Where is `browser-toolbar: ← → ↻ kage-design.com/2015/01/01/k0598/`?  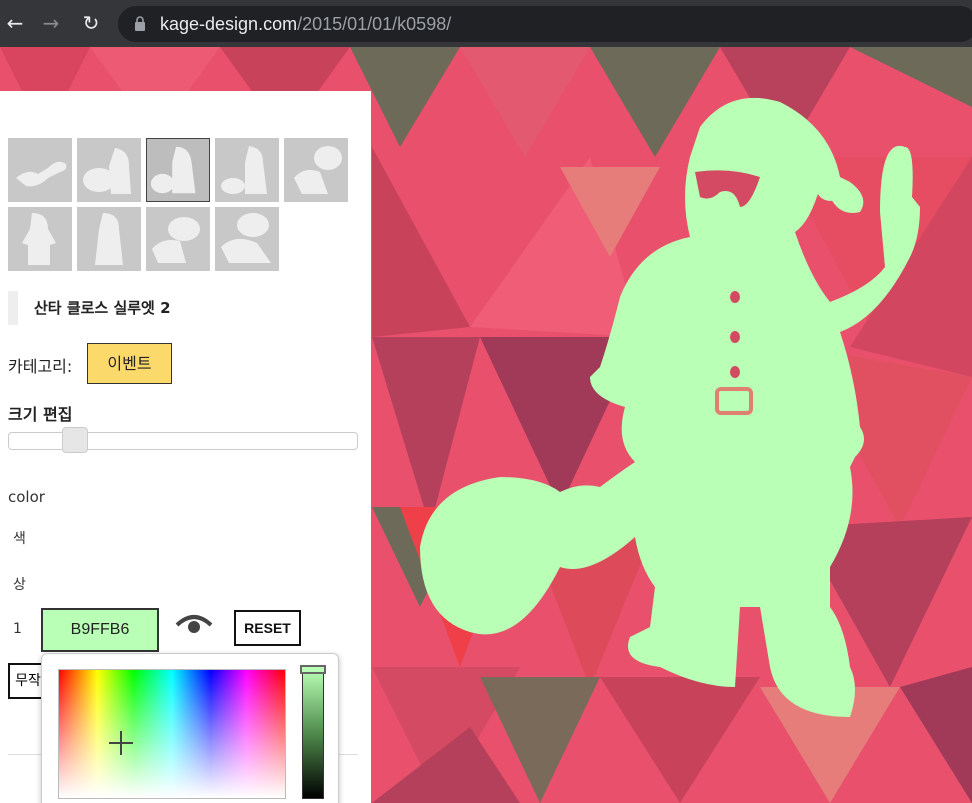
browser-toolbar: ← → ↻ kage-design.com/2015/01/01/k0598/ is located at coordinates (486, 23).